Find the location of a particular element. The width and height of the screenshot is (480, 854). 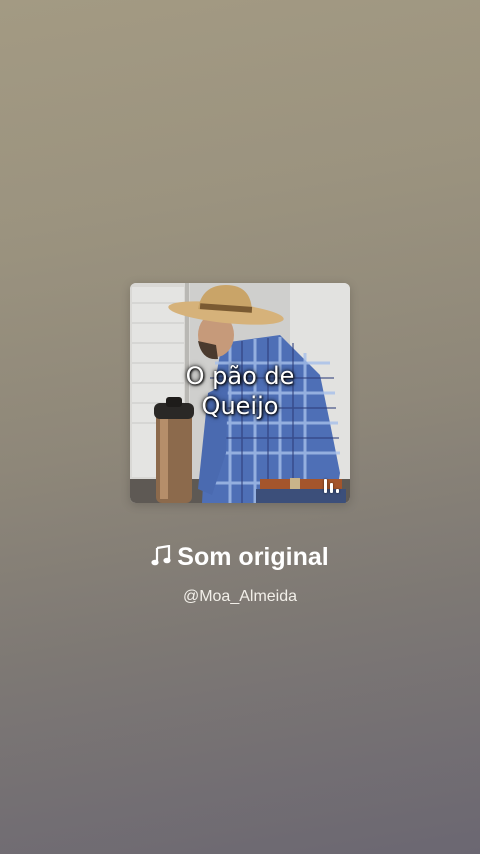

cover-caption: O pão de Queijo is located at coordinates (240, 391).